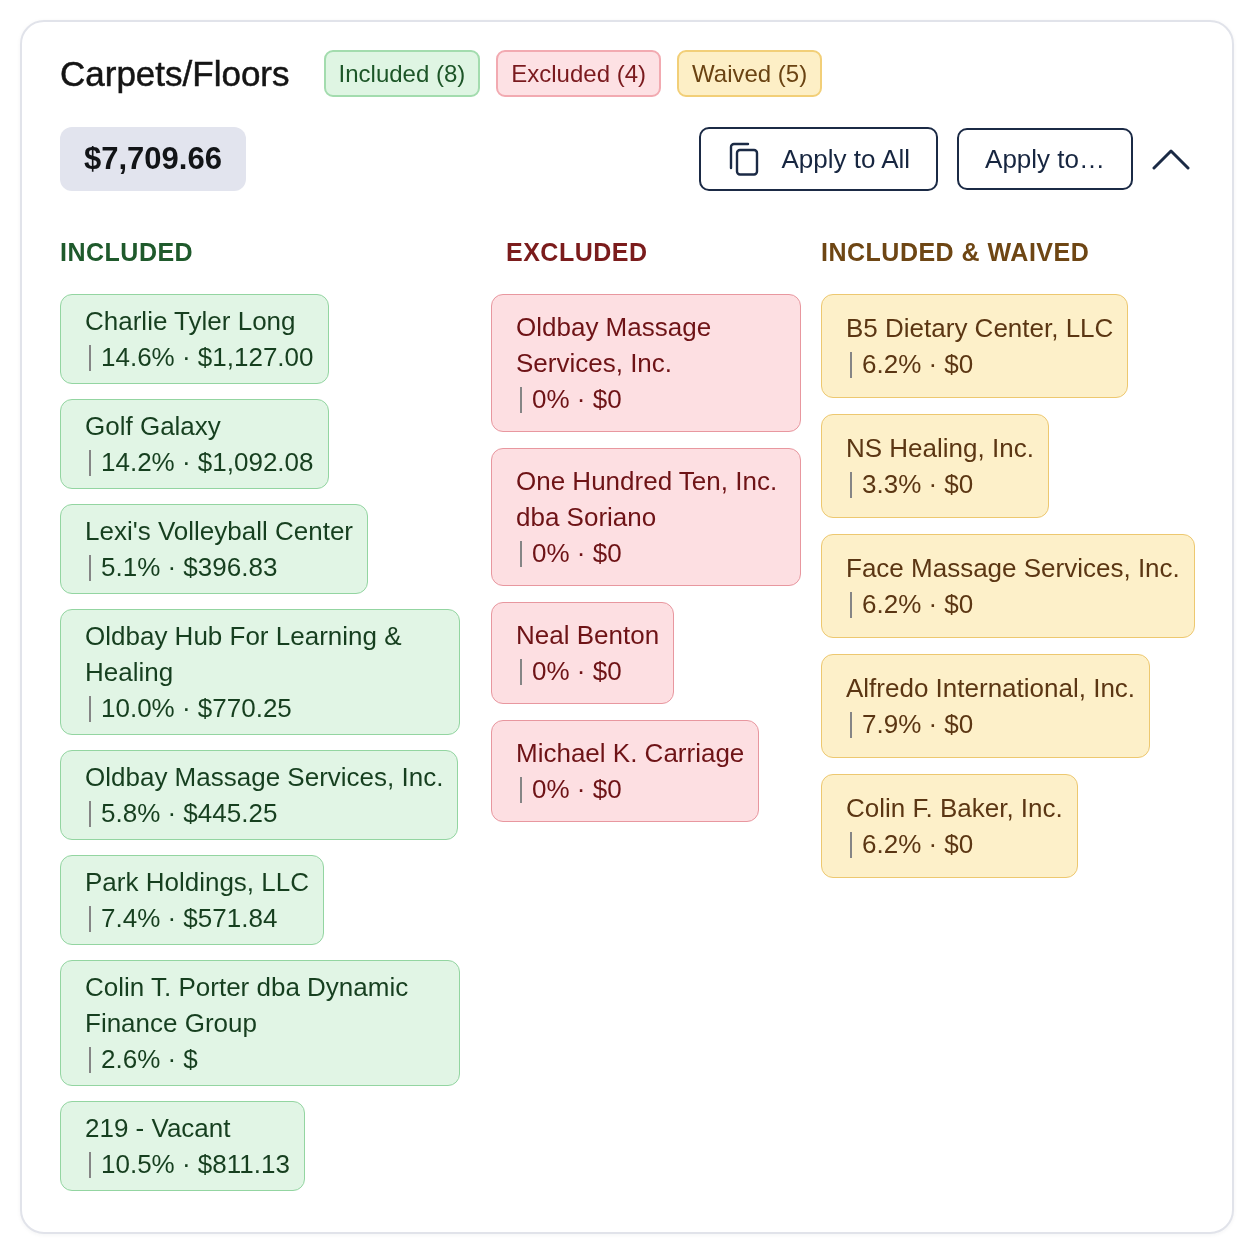 The image size is (1254, 1254). What do you see at coordinates (189, 567) in the screenshot?
I see `share-amount: 5.1% · $396.83` at bounding box center [189, 567].